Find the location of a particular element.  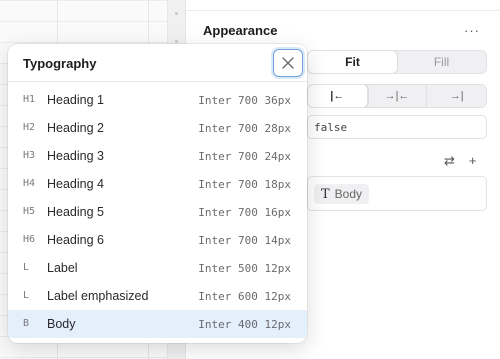

item-tag: H3 is located at coordinates (29, 155).